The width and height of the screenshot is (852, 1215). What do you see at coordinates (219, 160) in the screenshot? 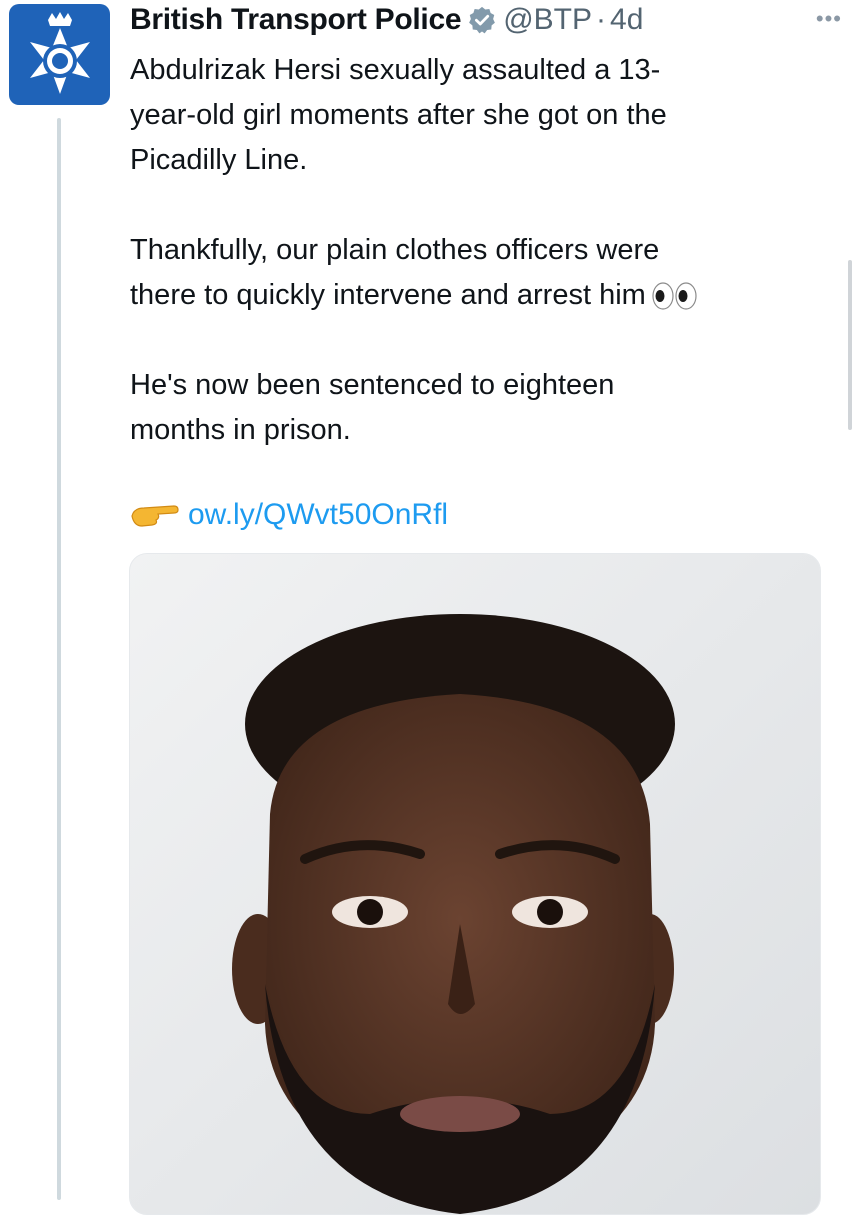
I see `text-line: Picadilly Line.` at bounding box center [219, 160].